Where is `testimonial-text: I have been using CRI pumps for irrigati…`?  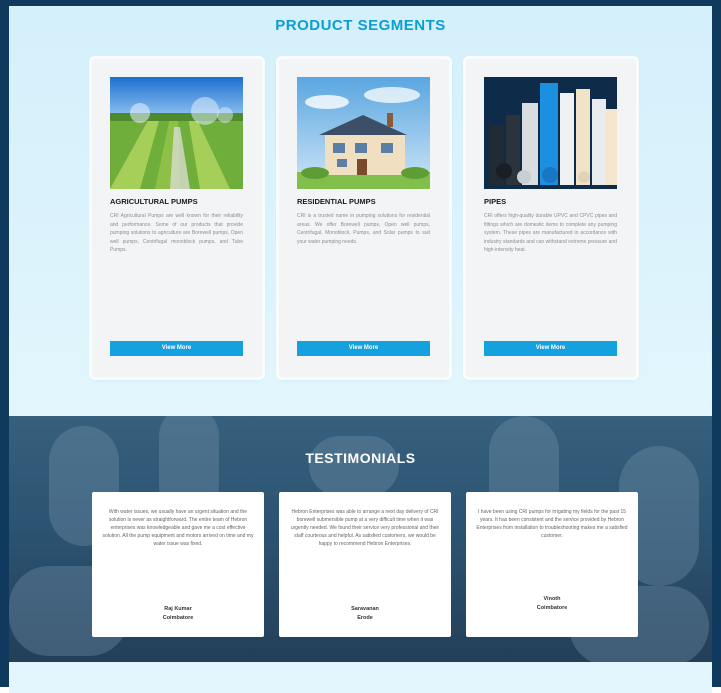
testimonial-text: I have been using CRI pumps for irrigati… is located at coordinates (552, 524).